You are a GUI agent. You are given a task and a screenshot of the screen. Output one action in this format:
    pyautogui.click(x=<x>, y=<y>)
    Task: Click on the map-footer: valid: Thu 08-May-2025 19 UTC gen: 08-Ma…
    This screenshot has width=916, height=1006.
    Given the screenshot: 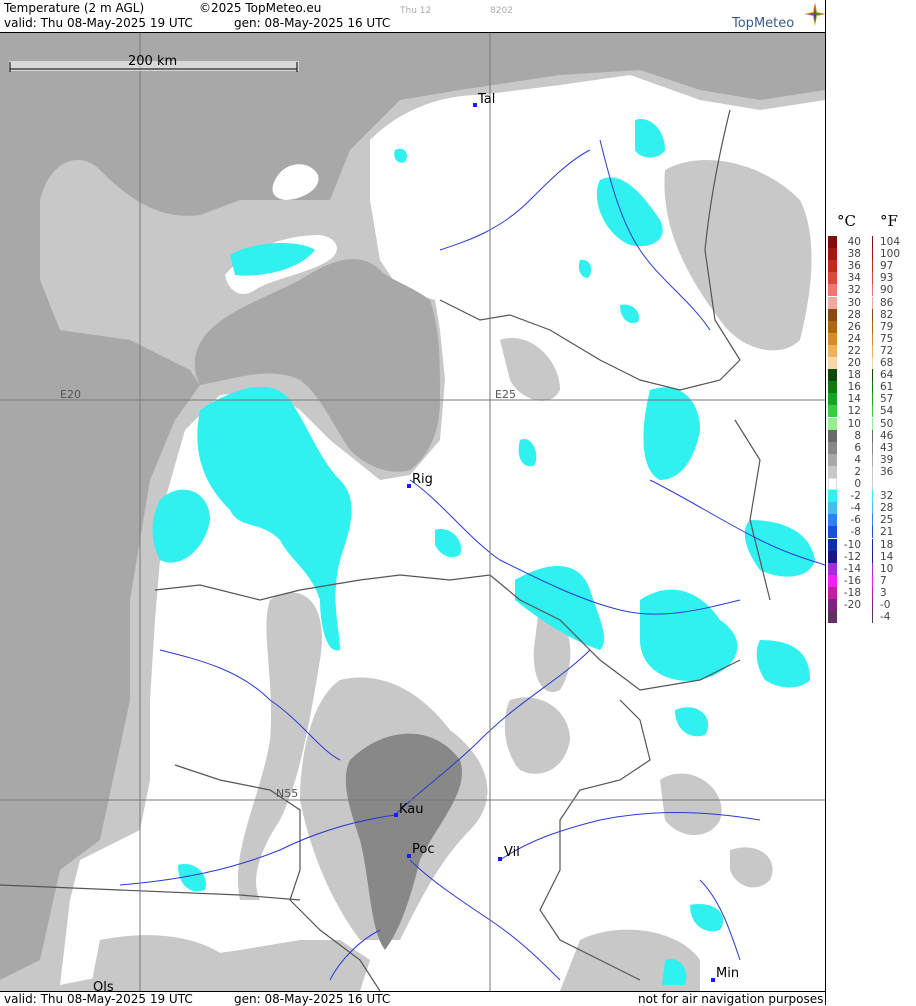 What is the action you would take?
    pyautogui.click(x=412, y=998)
    